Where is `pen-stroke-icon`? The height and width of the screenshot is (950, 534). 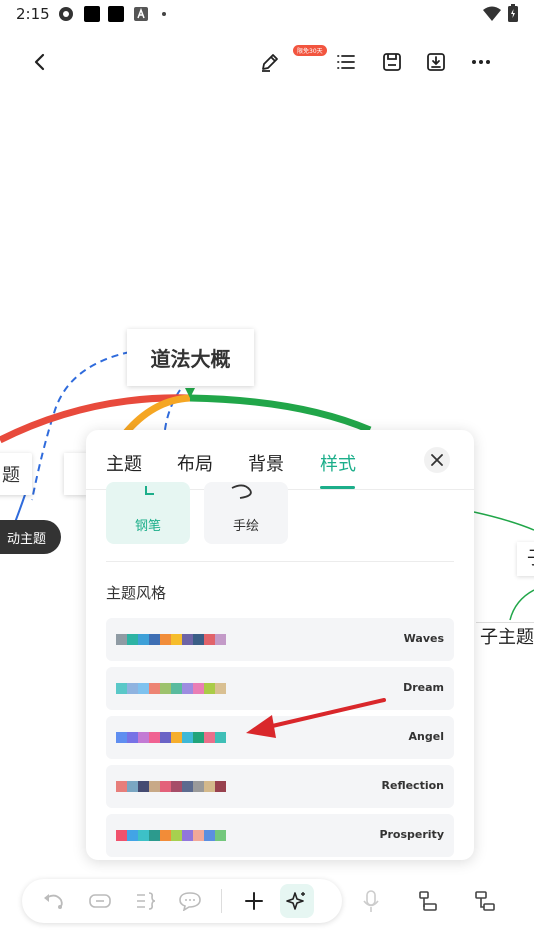
pen-stroke-icon is located at coordinates (149, 490).